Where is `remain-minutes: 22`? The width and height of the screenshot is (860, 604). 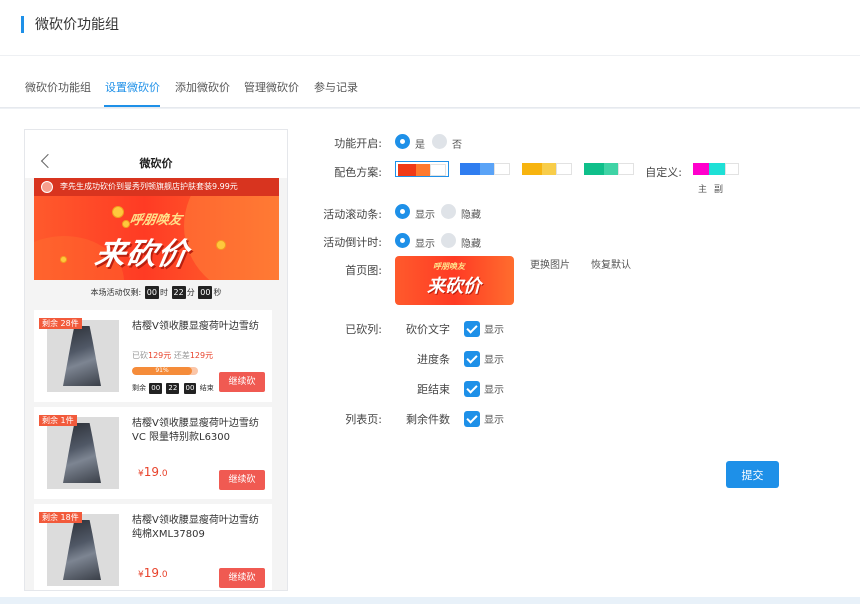 remain-minutes: 22 is located at coordinates (173, 388).